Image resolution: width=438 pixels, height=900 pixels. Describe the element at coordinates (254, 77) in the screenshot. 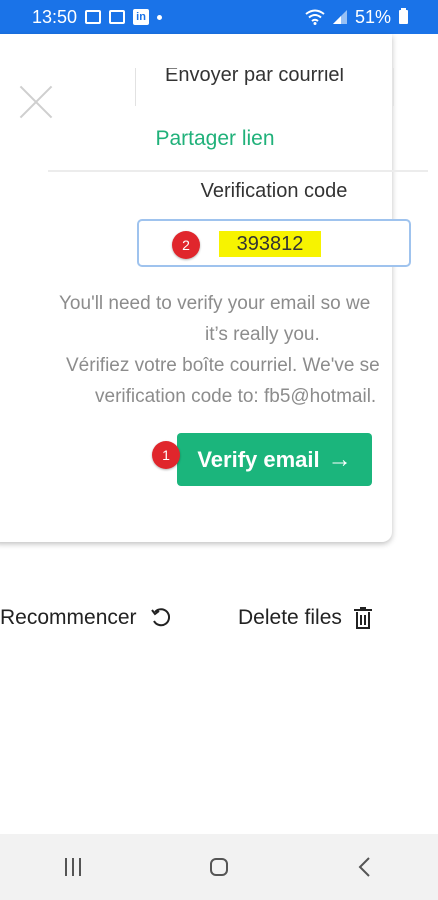

I see `tab-email-label: Envoyer par courriel` at that location.